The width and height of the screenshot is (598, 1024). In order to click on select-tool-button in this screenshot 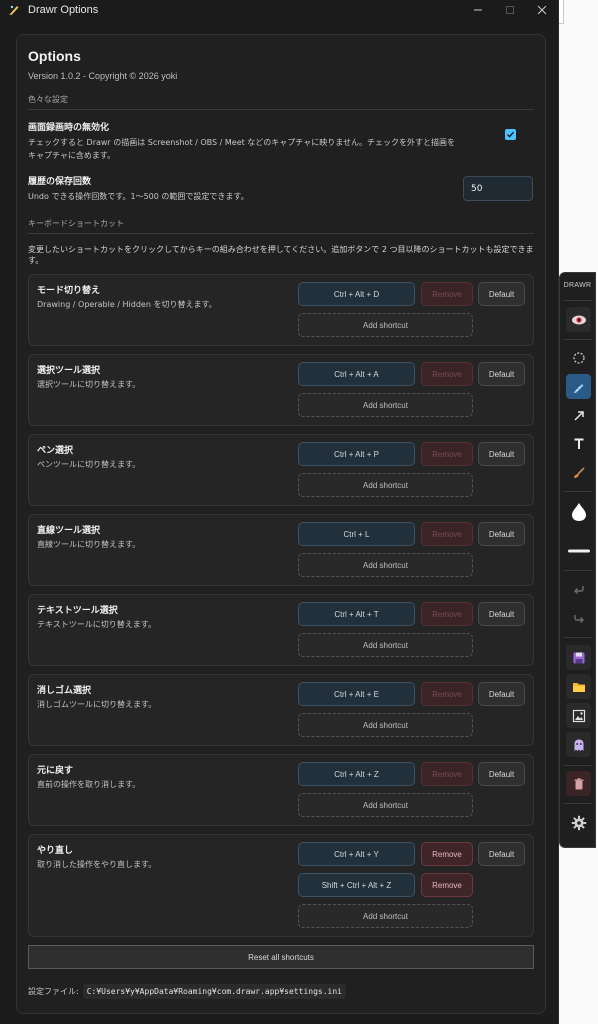, I will do `click(578, 357)`.